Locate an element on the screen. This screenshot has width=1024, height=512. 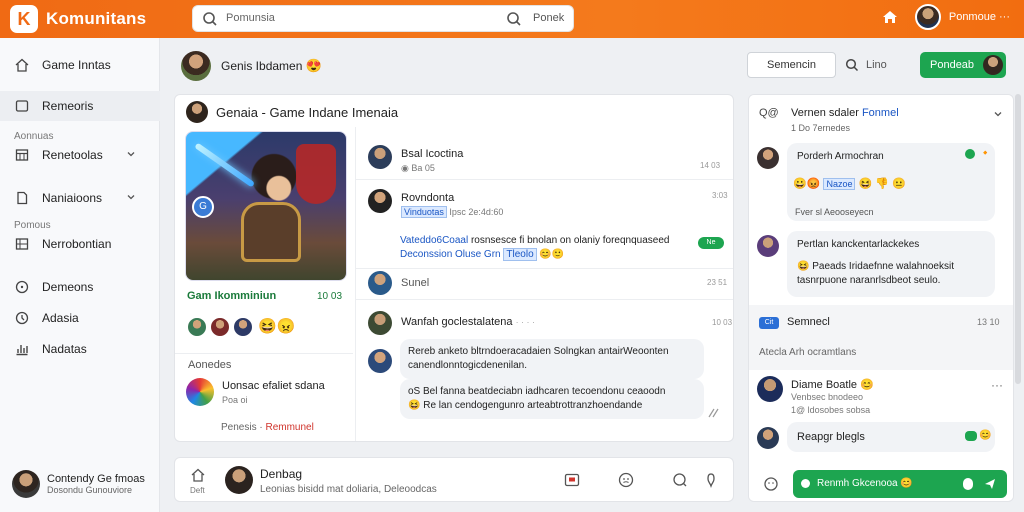
header-search-label: Lino is located at coordinates (876, 65).